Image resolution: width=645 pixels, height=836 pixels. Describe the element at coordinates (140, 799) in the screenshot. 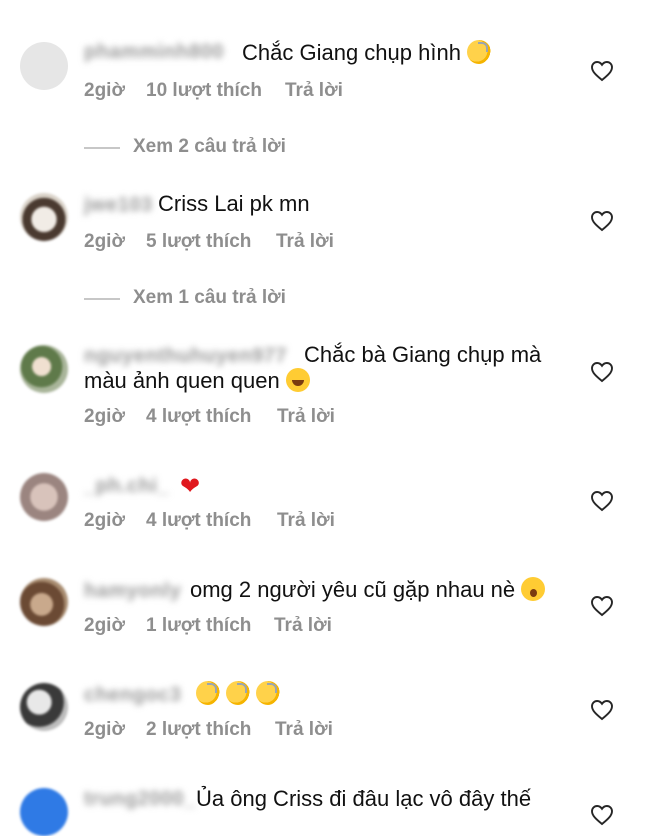

I see `comment-username: trung2000_` at that location.